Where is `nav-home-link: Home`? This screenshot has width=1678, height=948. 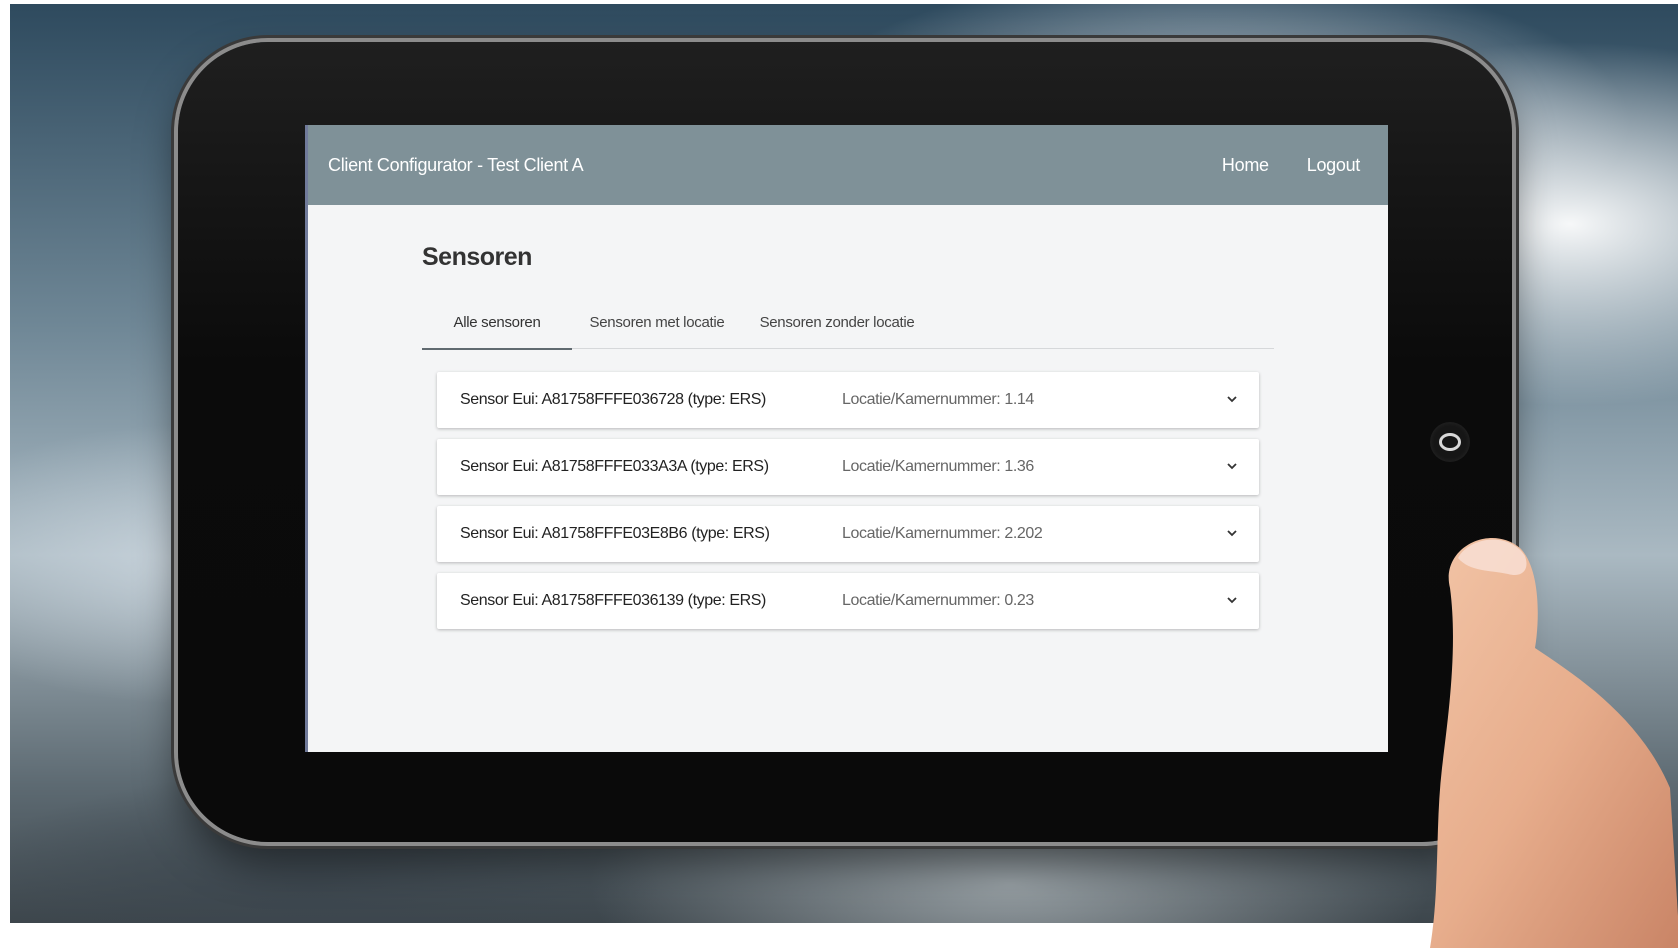
nav-home-link: Home is located at coordinates (1245, 165).